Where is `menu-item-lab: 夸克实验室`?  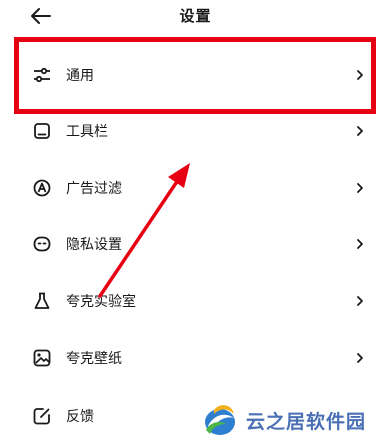
menu-item-lab: 夸克实验室 is located at coordinates (195, 301).